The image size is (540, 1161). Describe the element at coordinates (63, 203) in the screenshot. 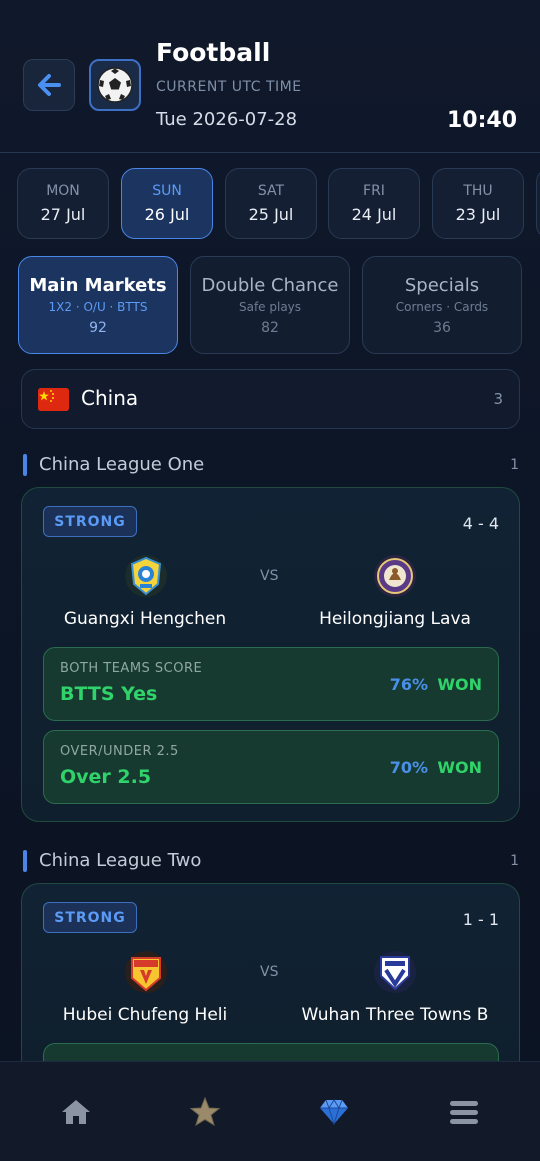

I see `day-chip-mon: MON 27 Jul` at that location.